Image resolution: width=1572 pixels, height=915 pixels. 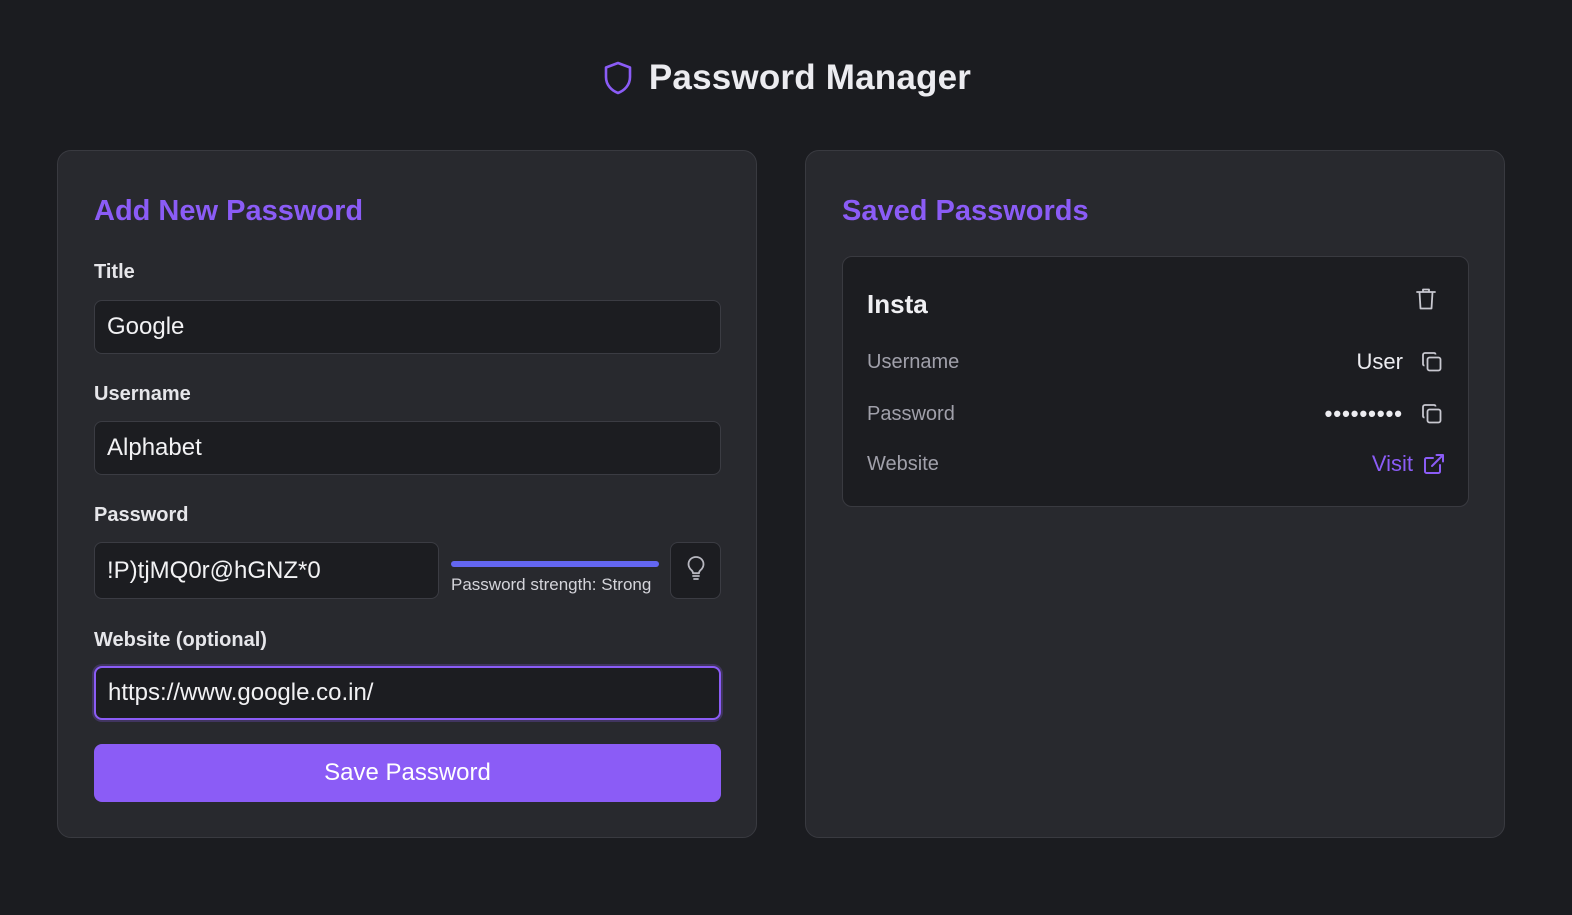 What do you see at coordinates (407, 448) in the screenshot?
I see `username-input: Alphabet` at bounding box center [407, 448].